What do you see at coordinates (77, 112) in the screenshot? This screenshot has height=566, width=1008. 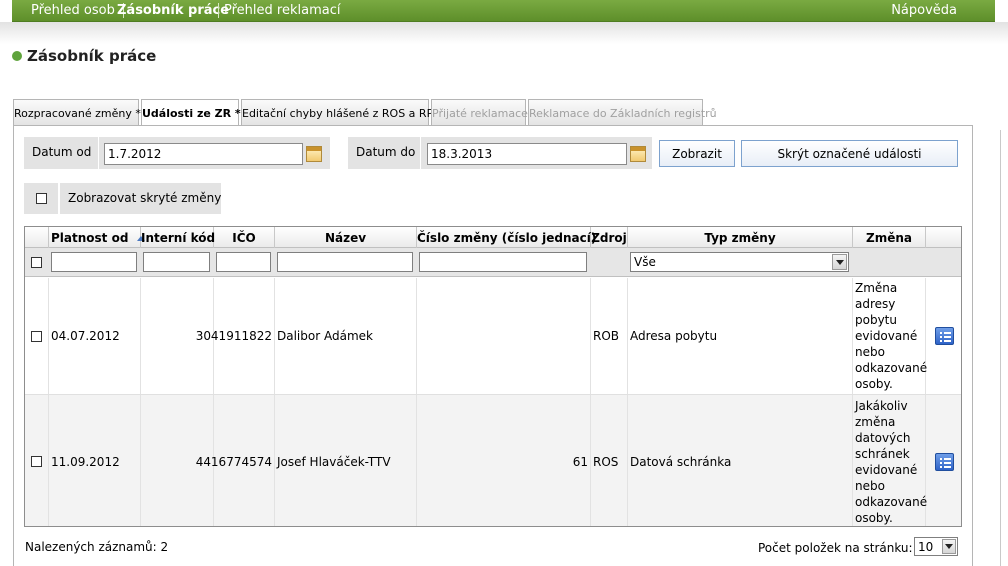 I see `tab-rozpracovane-zmeny: Rozpracované změny *` at bounding box center [77, 112].